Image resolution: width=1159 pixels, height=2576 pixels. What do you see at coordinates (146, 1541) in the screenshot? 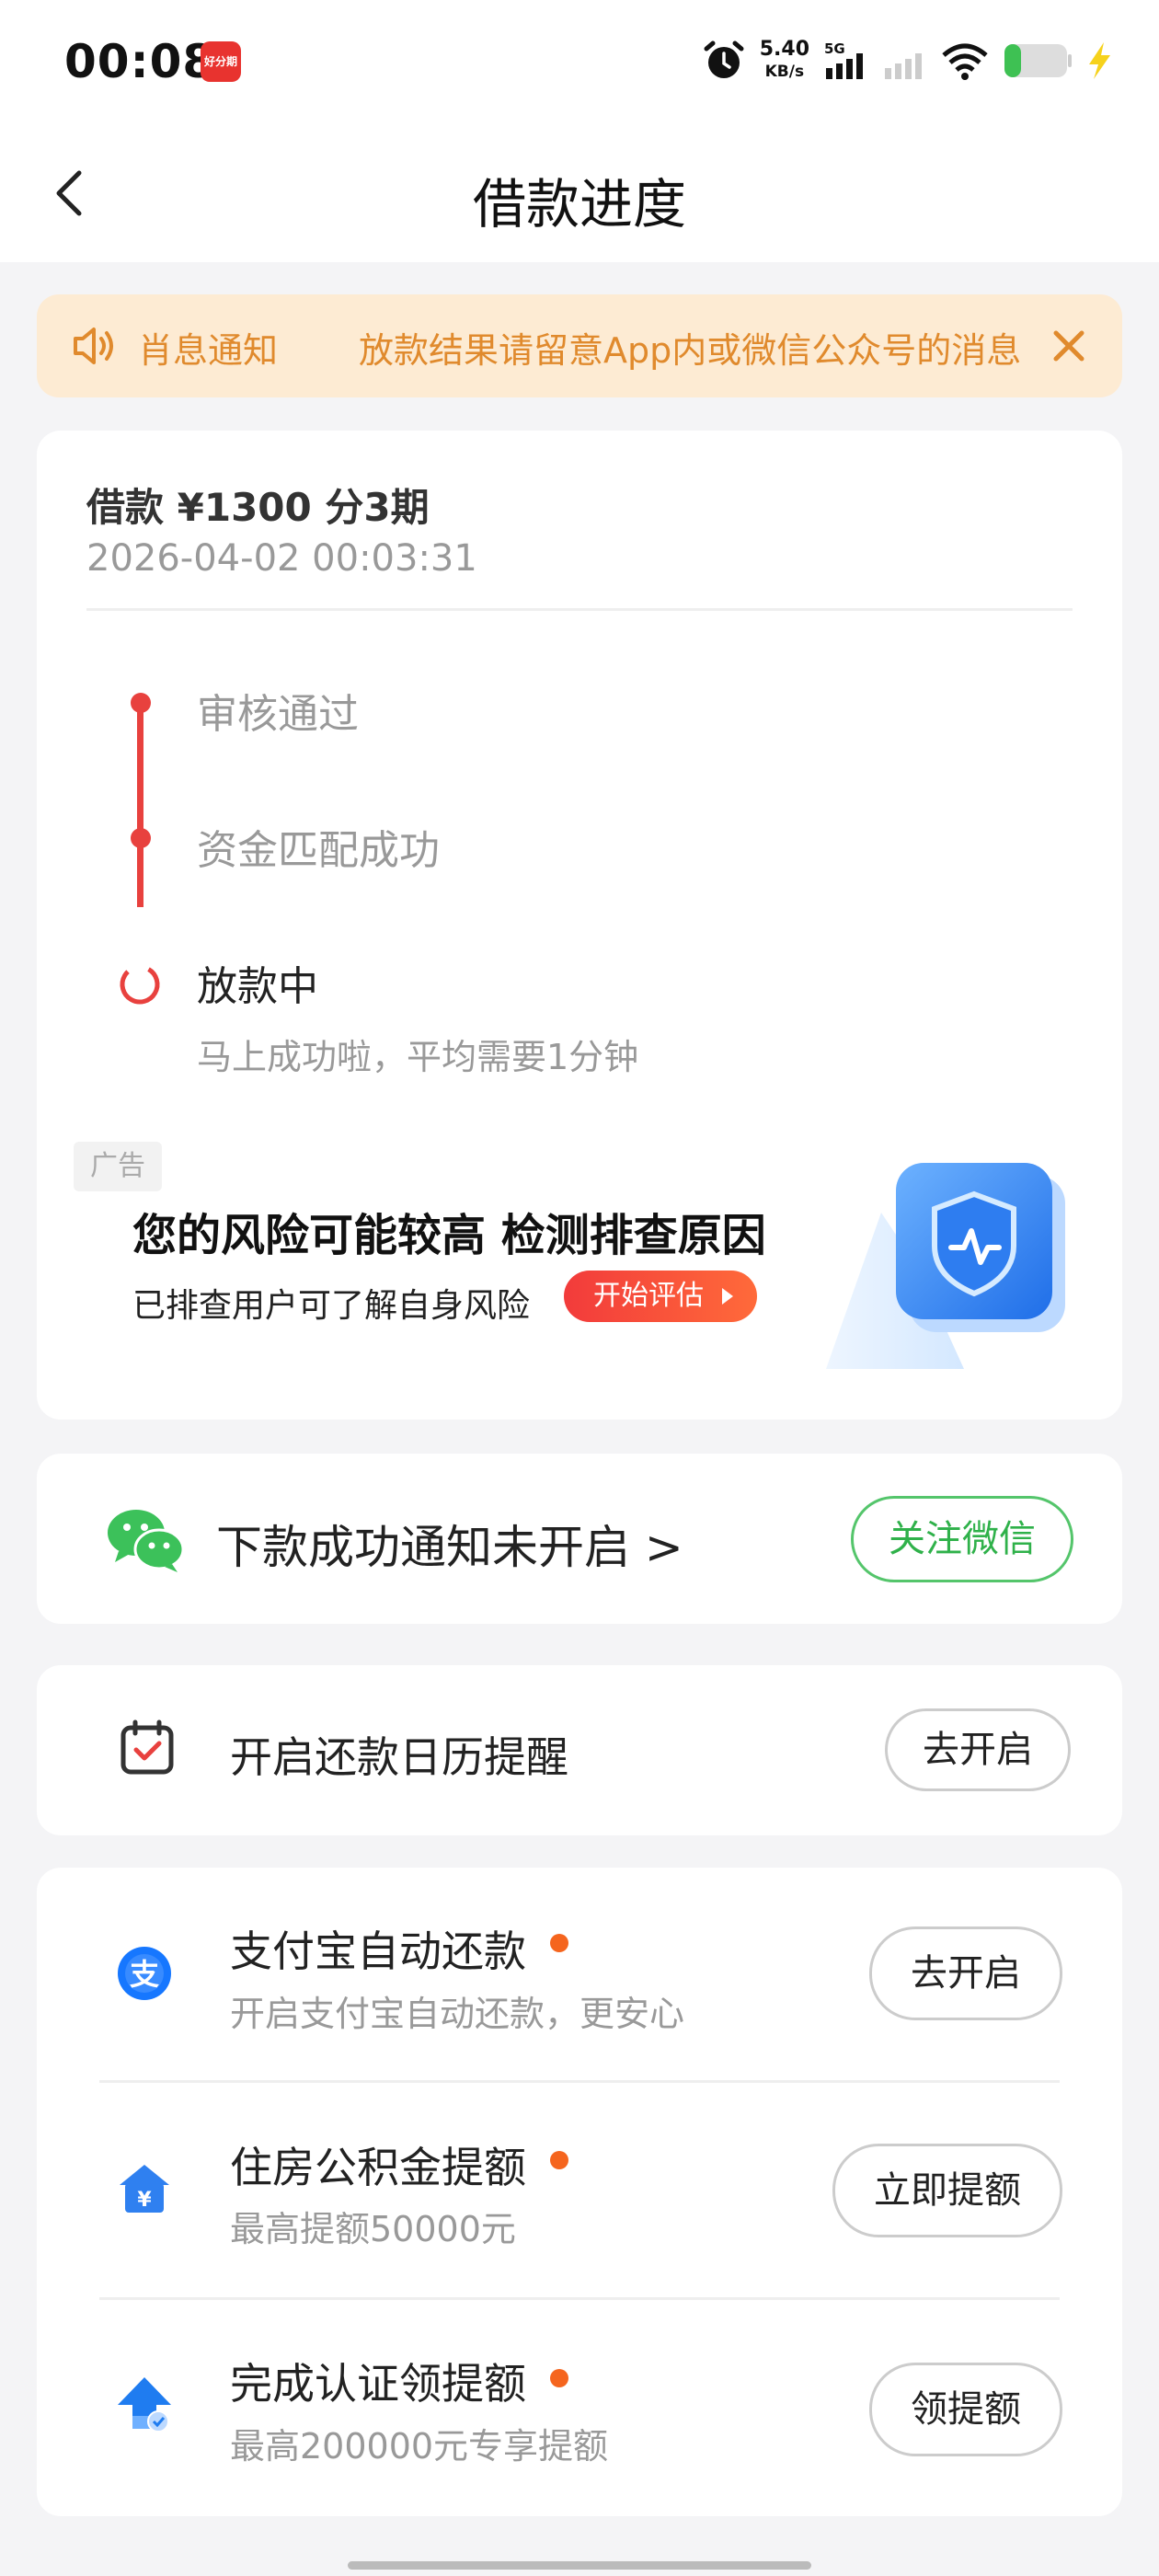
I see `wechat-icon` at bounding box center [146, 1541].